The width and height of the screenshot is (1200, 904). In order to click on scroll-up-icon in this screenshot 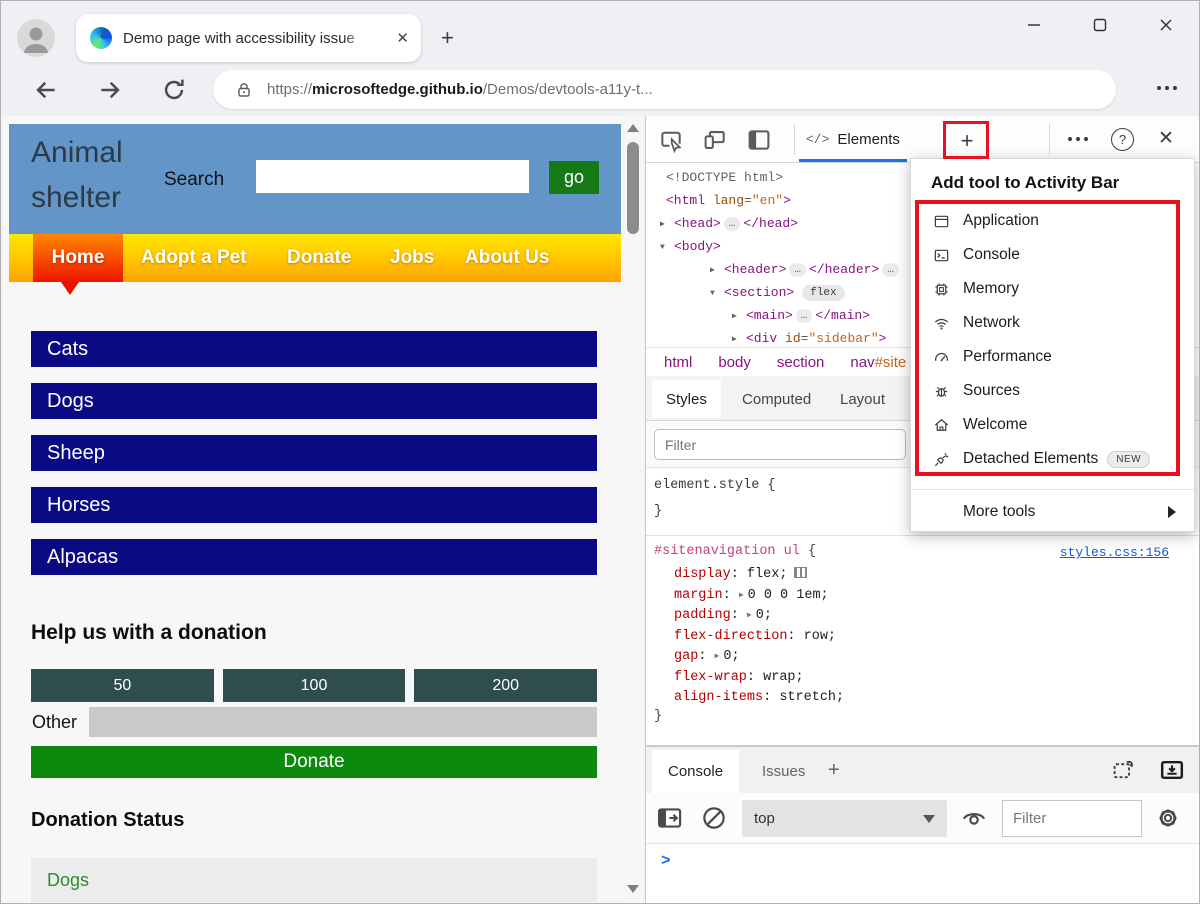, I will do `click(633, 128)`.